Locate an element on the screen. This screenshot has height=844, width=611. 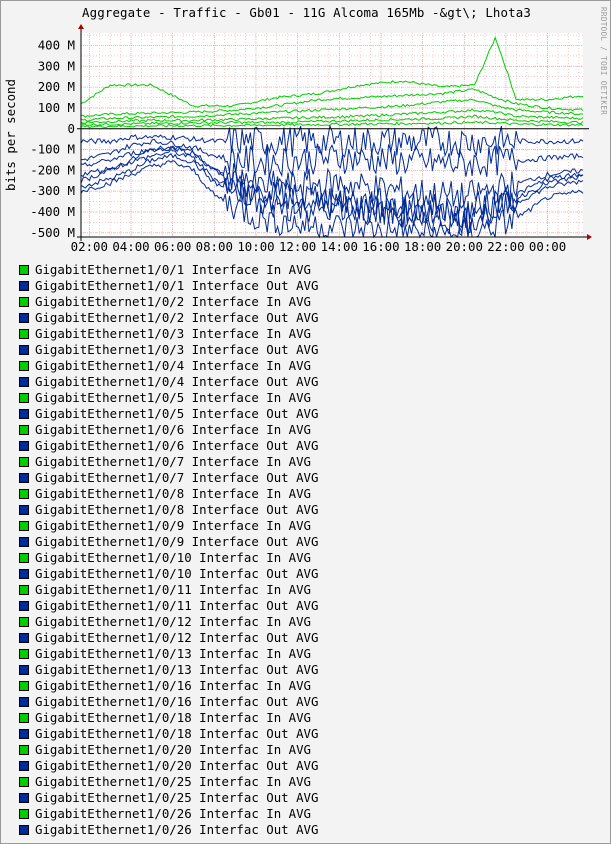
legend-item: GigabitEthernet1/0/1 Interface Out AVG is located at coordinates (168, 286).